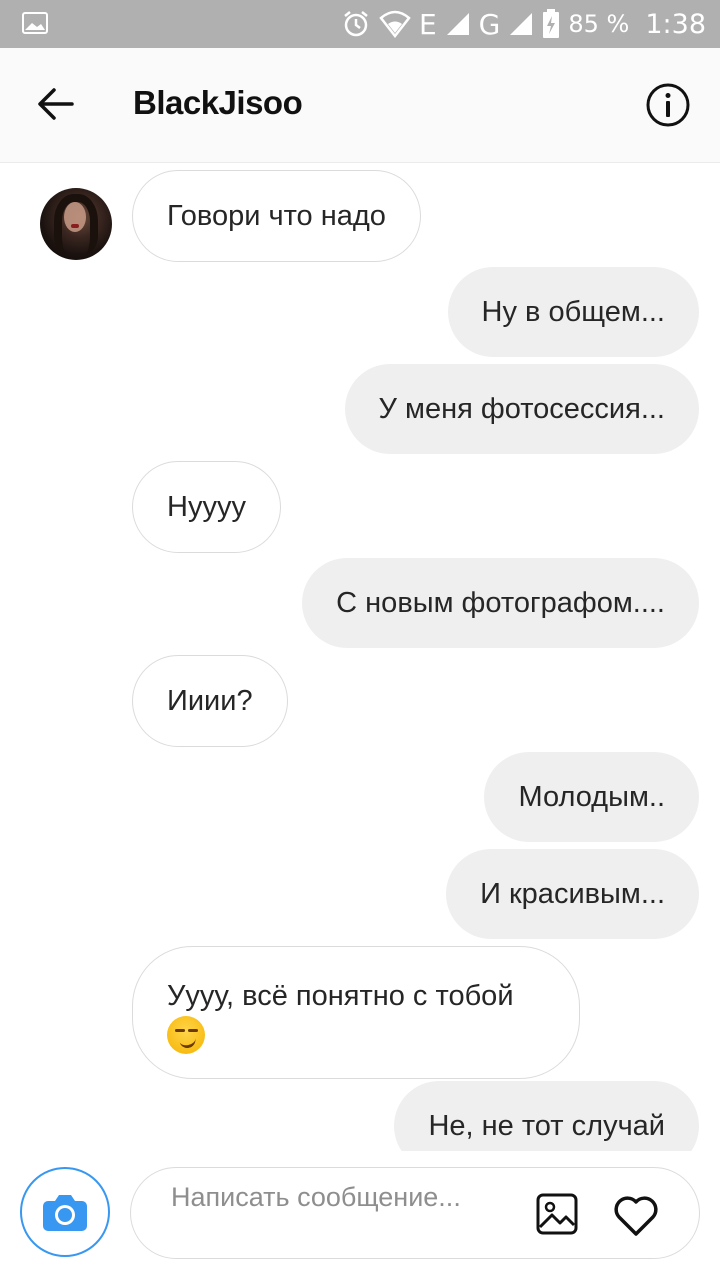 The width and height of the screenshot is (720, 1280). I want to click on chat-header: BlackJisoo, so click(360, 105).